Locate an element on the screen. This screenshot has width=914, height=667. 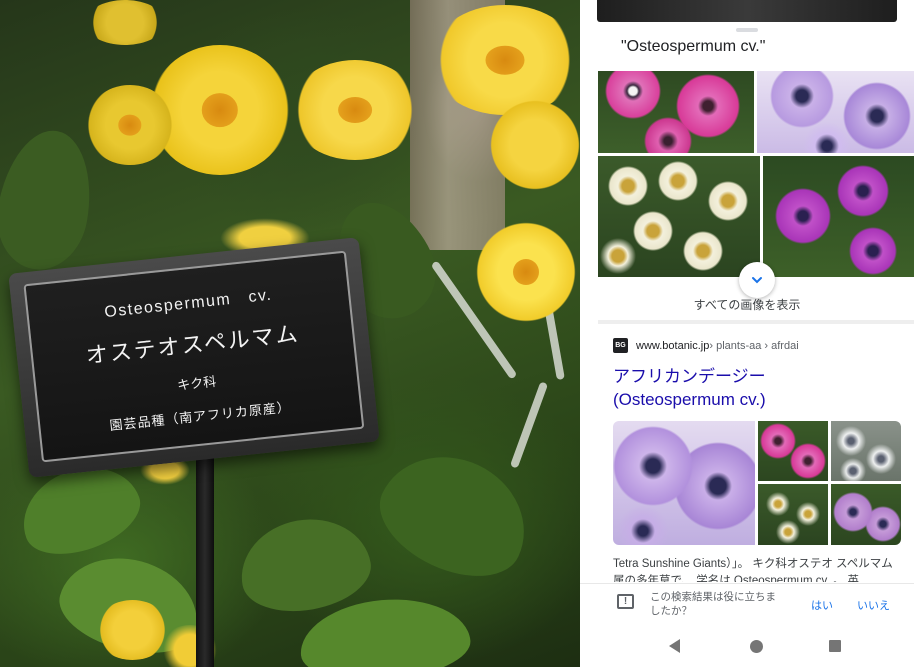
back-icon is located at coordinates (674, 646).